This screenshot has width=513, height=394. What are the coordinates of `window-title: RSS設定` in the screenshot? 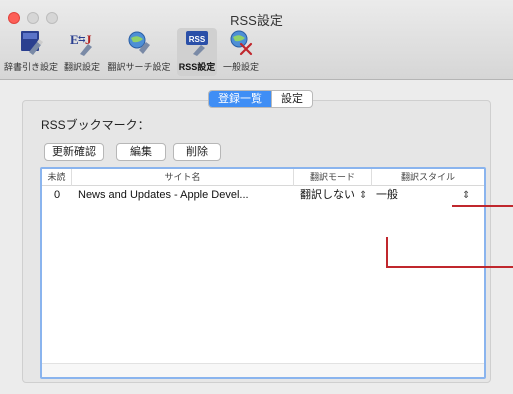 It's located at (256, 20).